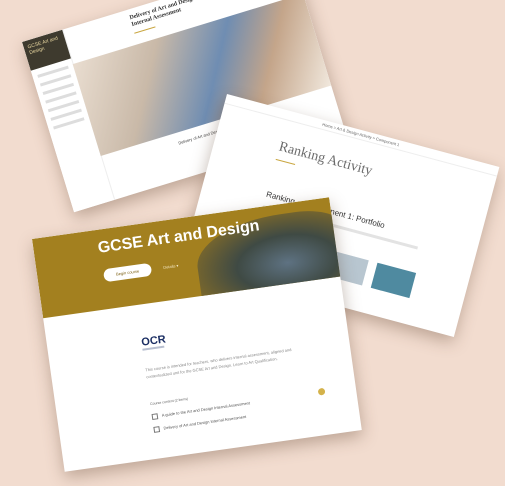 The height and width of the screenshot is (486, 505). Describe the element at coordinates (69, 123) in the screenshot. I see `sidebar-item` at that location.